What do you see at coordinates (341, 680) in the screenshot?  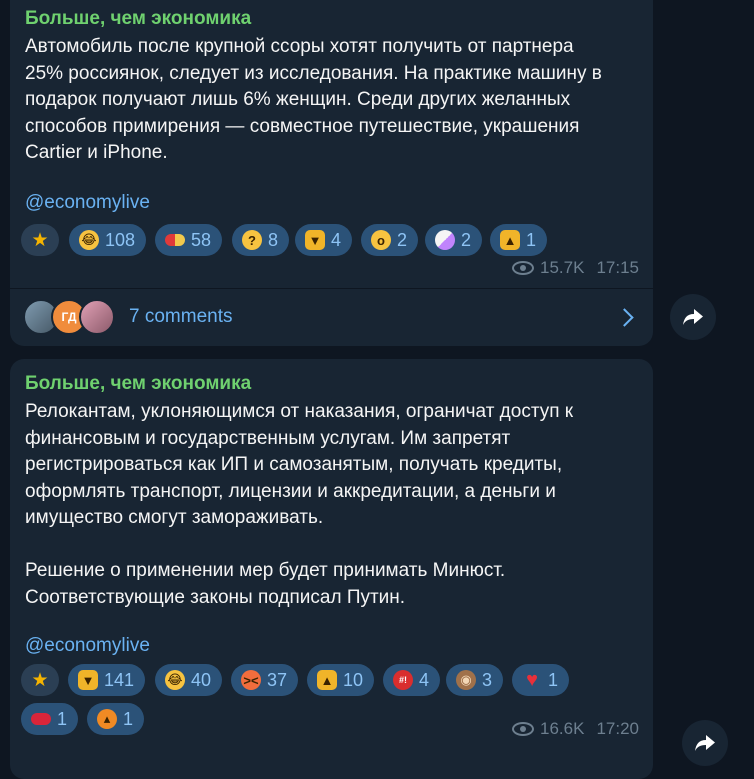 I see `reaction-chip: ▲ 10` at bounding box center [341, 680].